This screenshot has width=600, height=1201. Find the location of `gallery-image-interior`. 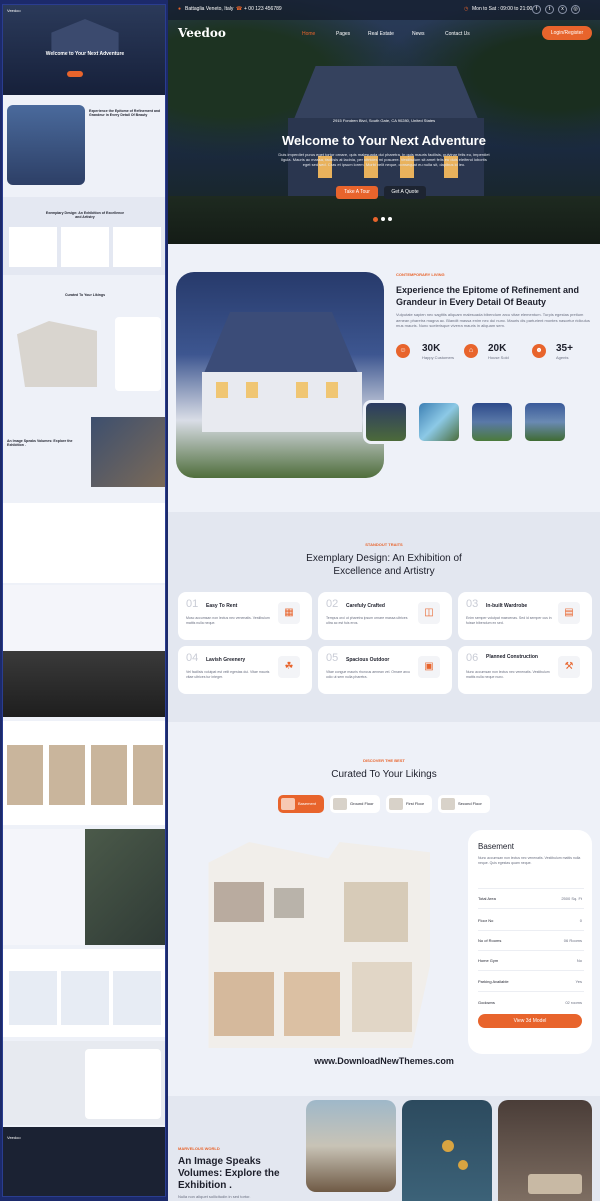

gallery-image-interior is located at coordinates (447, 1150).